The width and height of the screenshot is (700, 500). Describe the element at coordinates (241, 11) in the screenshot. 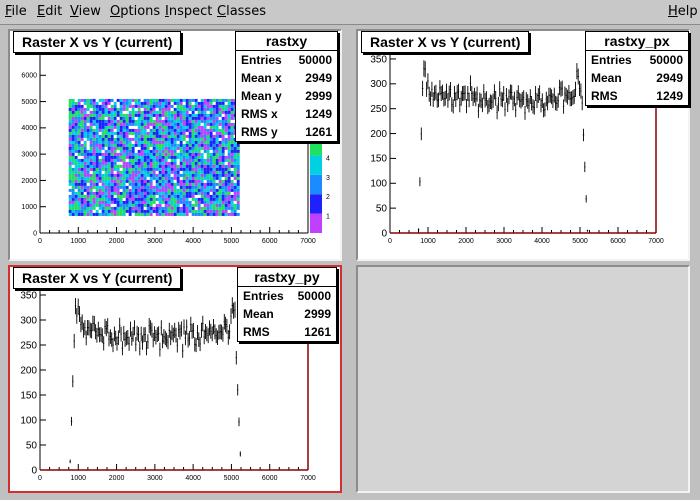

I see `menu-classes: Classes` at that location.